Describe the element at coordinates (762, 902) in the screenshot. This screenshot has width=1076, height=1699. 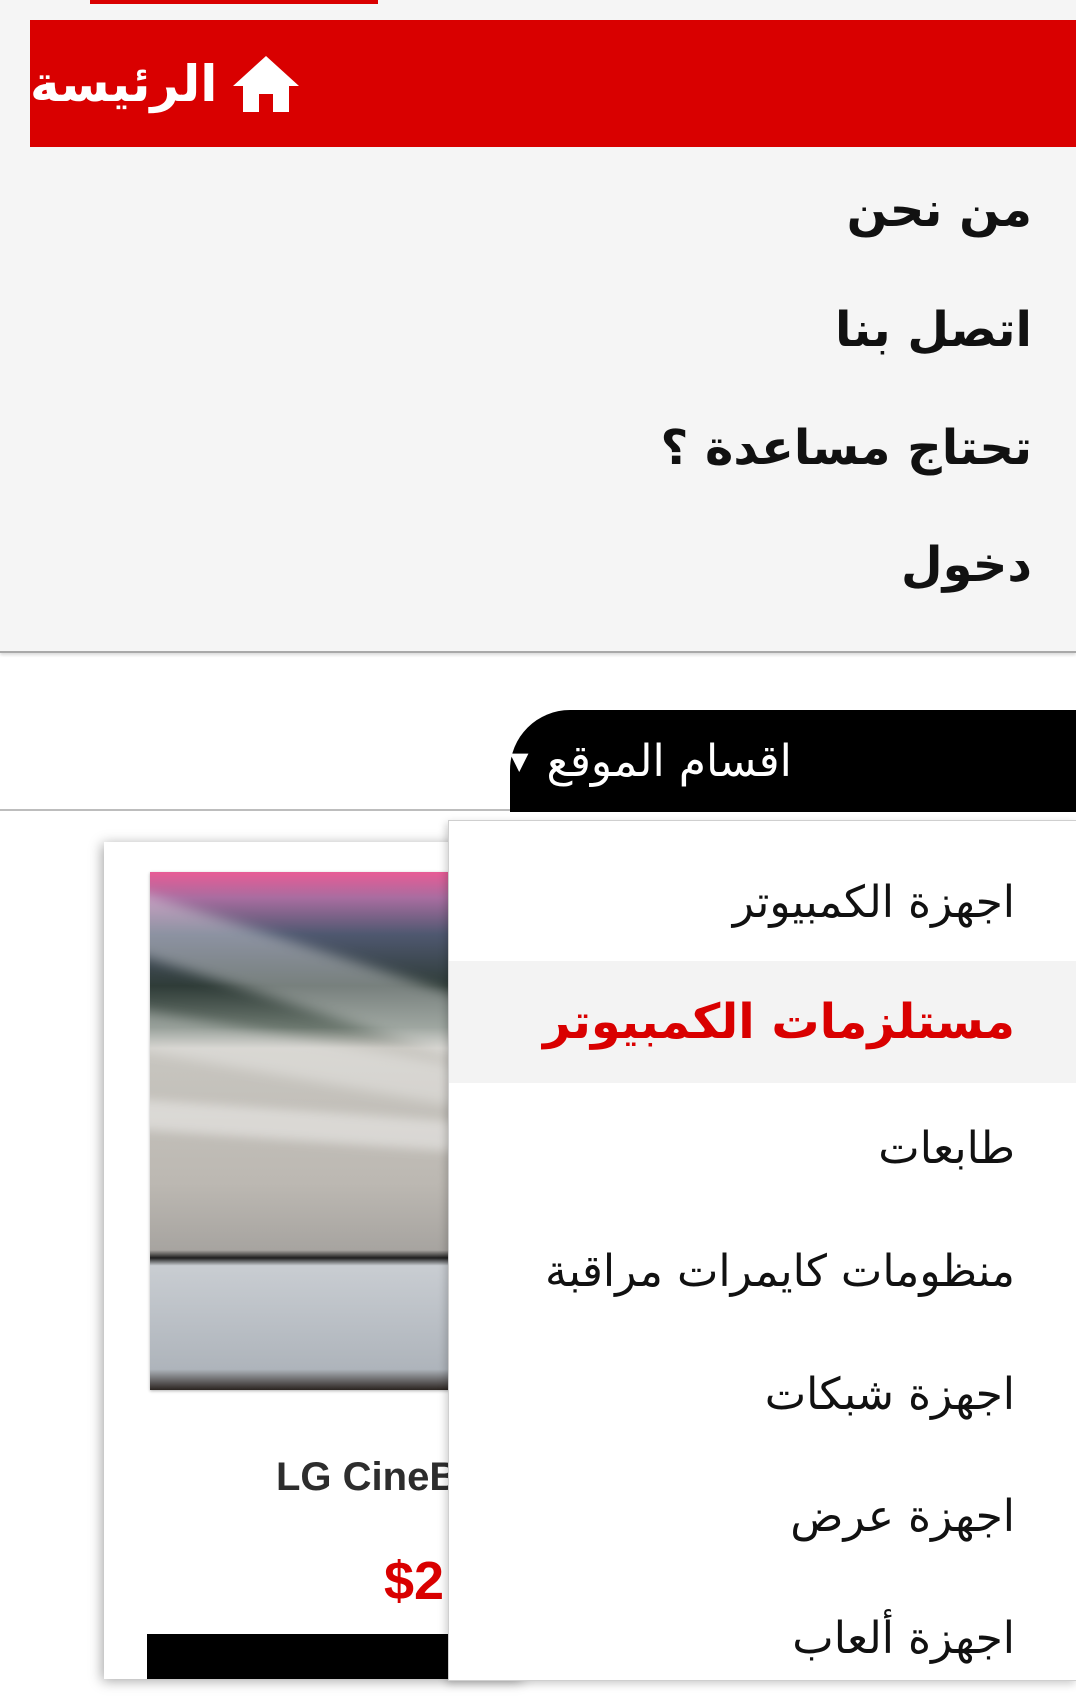
I see `category-item-computers: اجهزة الكمبيوتر` at that location.